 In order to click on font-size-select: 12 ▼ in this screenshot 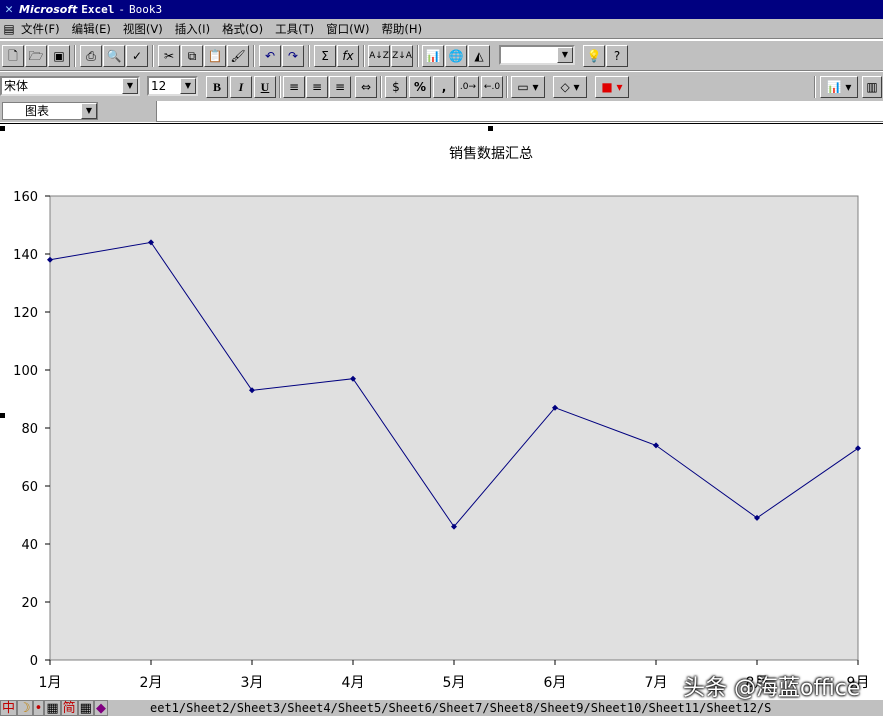, I will do `click(172, 86)`.